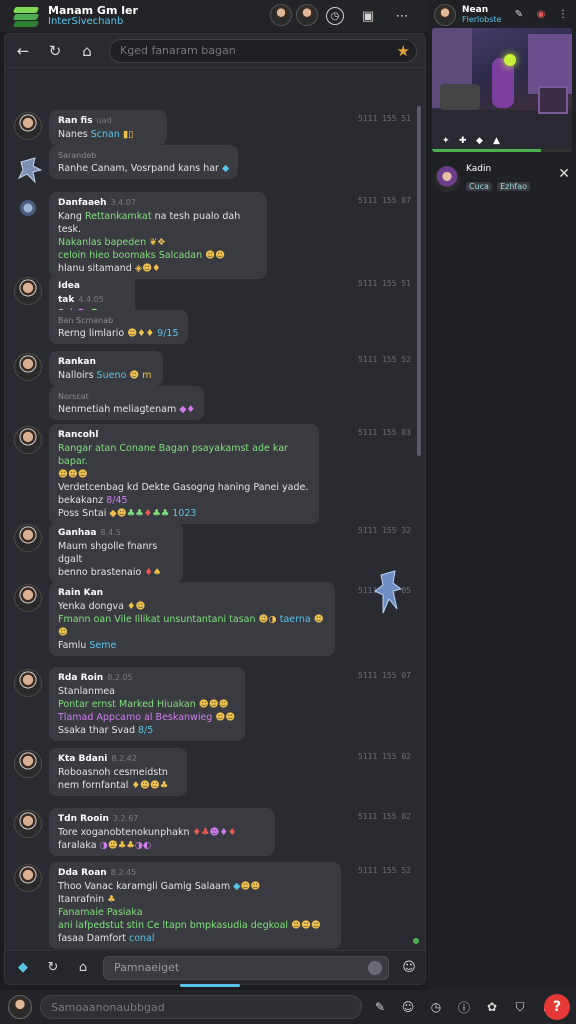 This screenshot has height=1024, width=576. What do you see at coordinates (23, 51) in the screenshot?
I see `back-arrow-icon: ←` at bounding box center [23, 51].